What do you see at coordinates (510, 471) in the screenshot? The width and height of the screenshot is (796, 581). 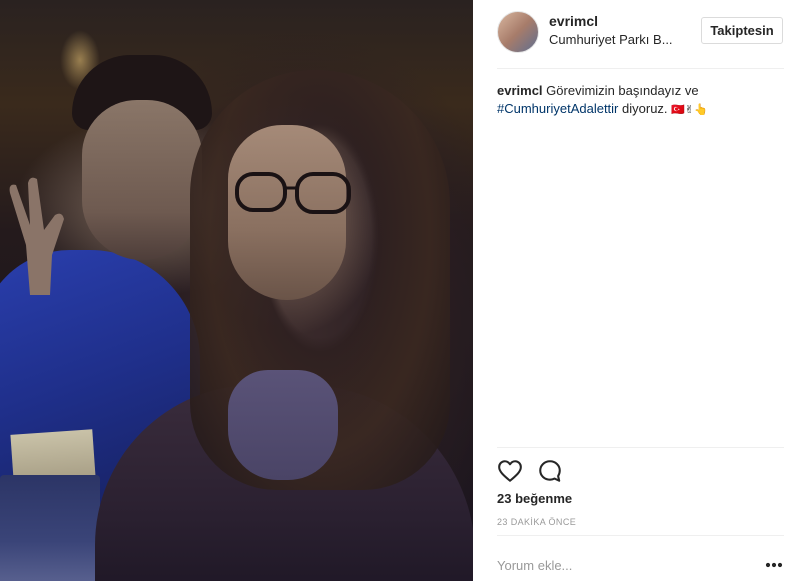 I see `heart-icon` at bounding box center [510, 471].